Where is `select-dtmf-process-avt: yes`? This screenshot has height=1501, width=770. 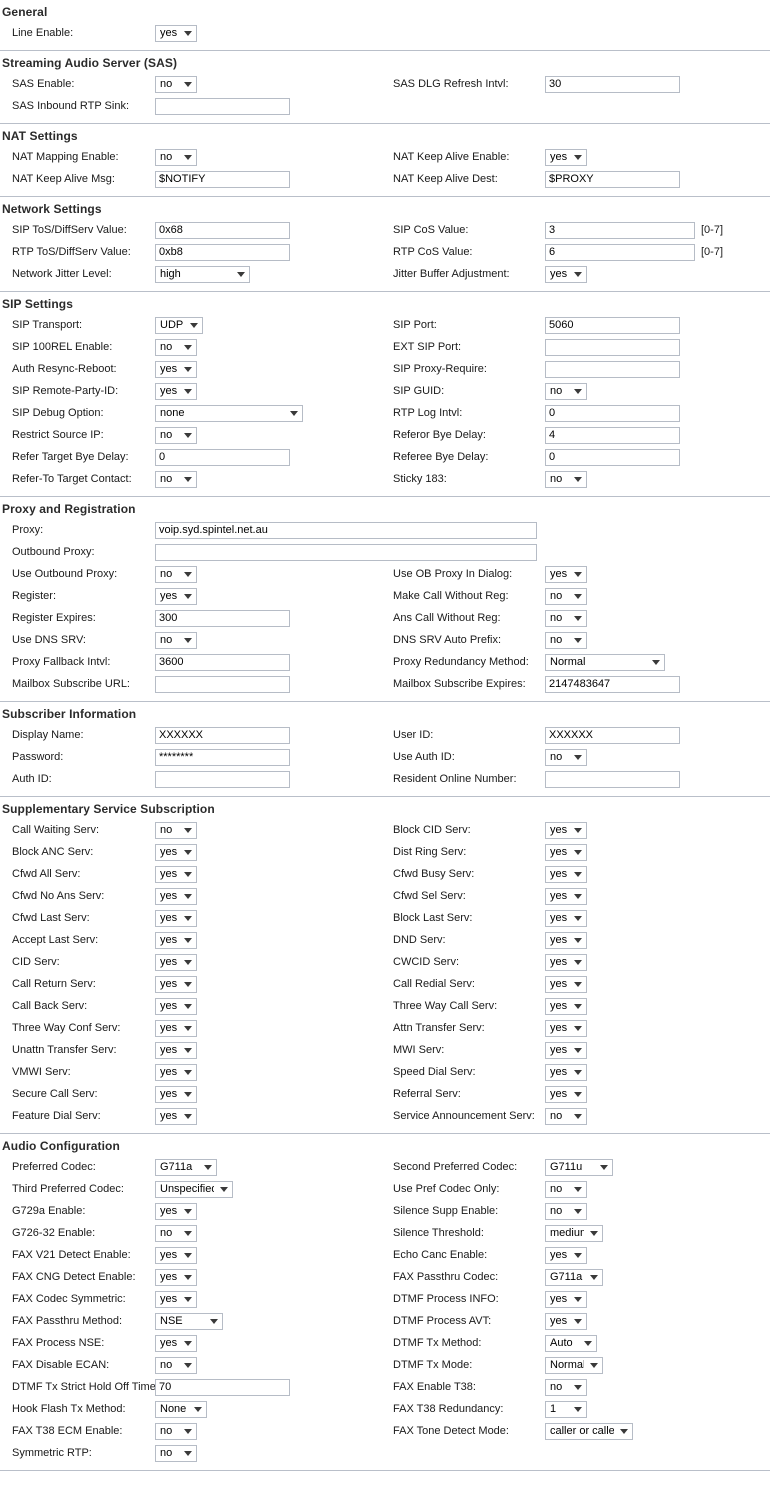
select-dtmf-process-avt: yes is located at coordinates (566, 1321).